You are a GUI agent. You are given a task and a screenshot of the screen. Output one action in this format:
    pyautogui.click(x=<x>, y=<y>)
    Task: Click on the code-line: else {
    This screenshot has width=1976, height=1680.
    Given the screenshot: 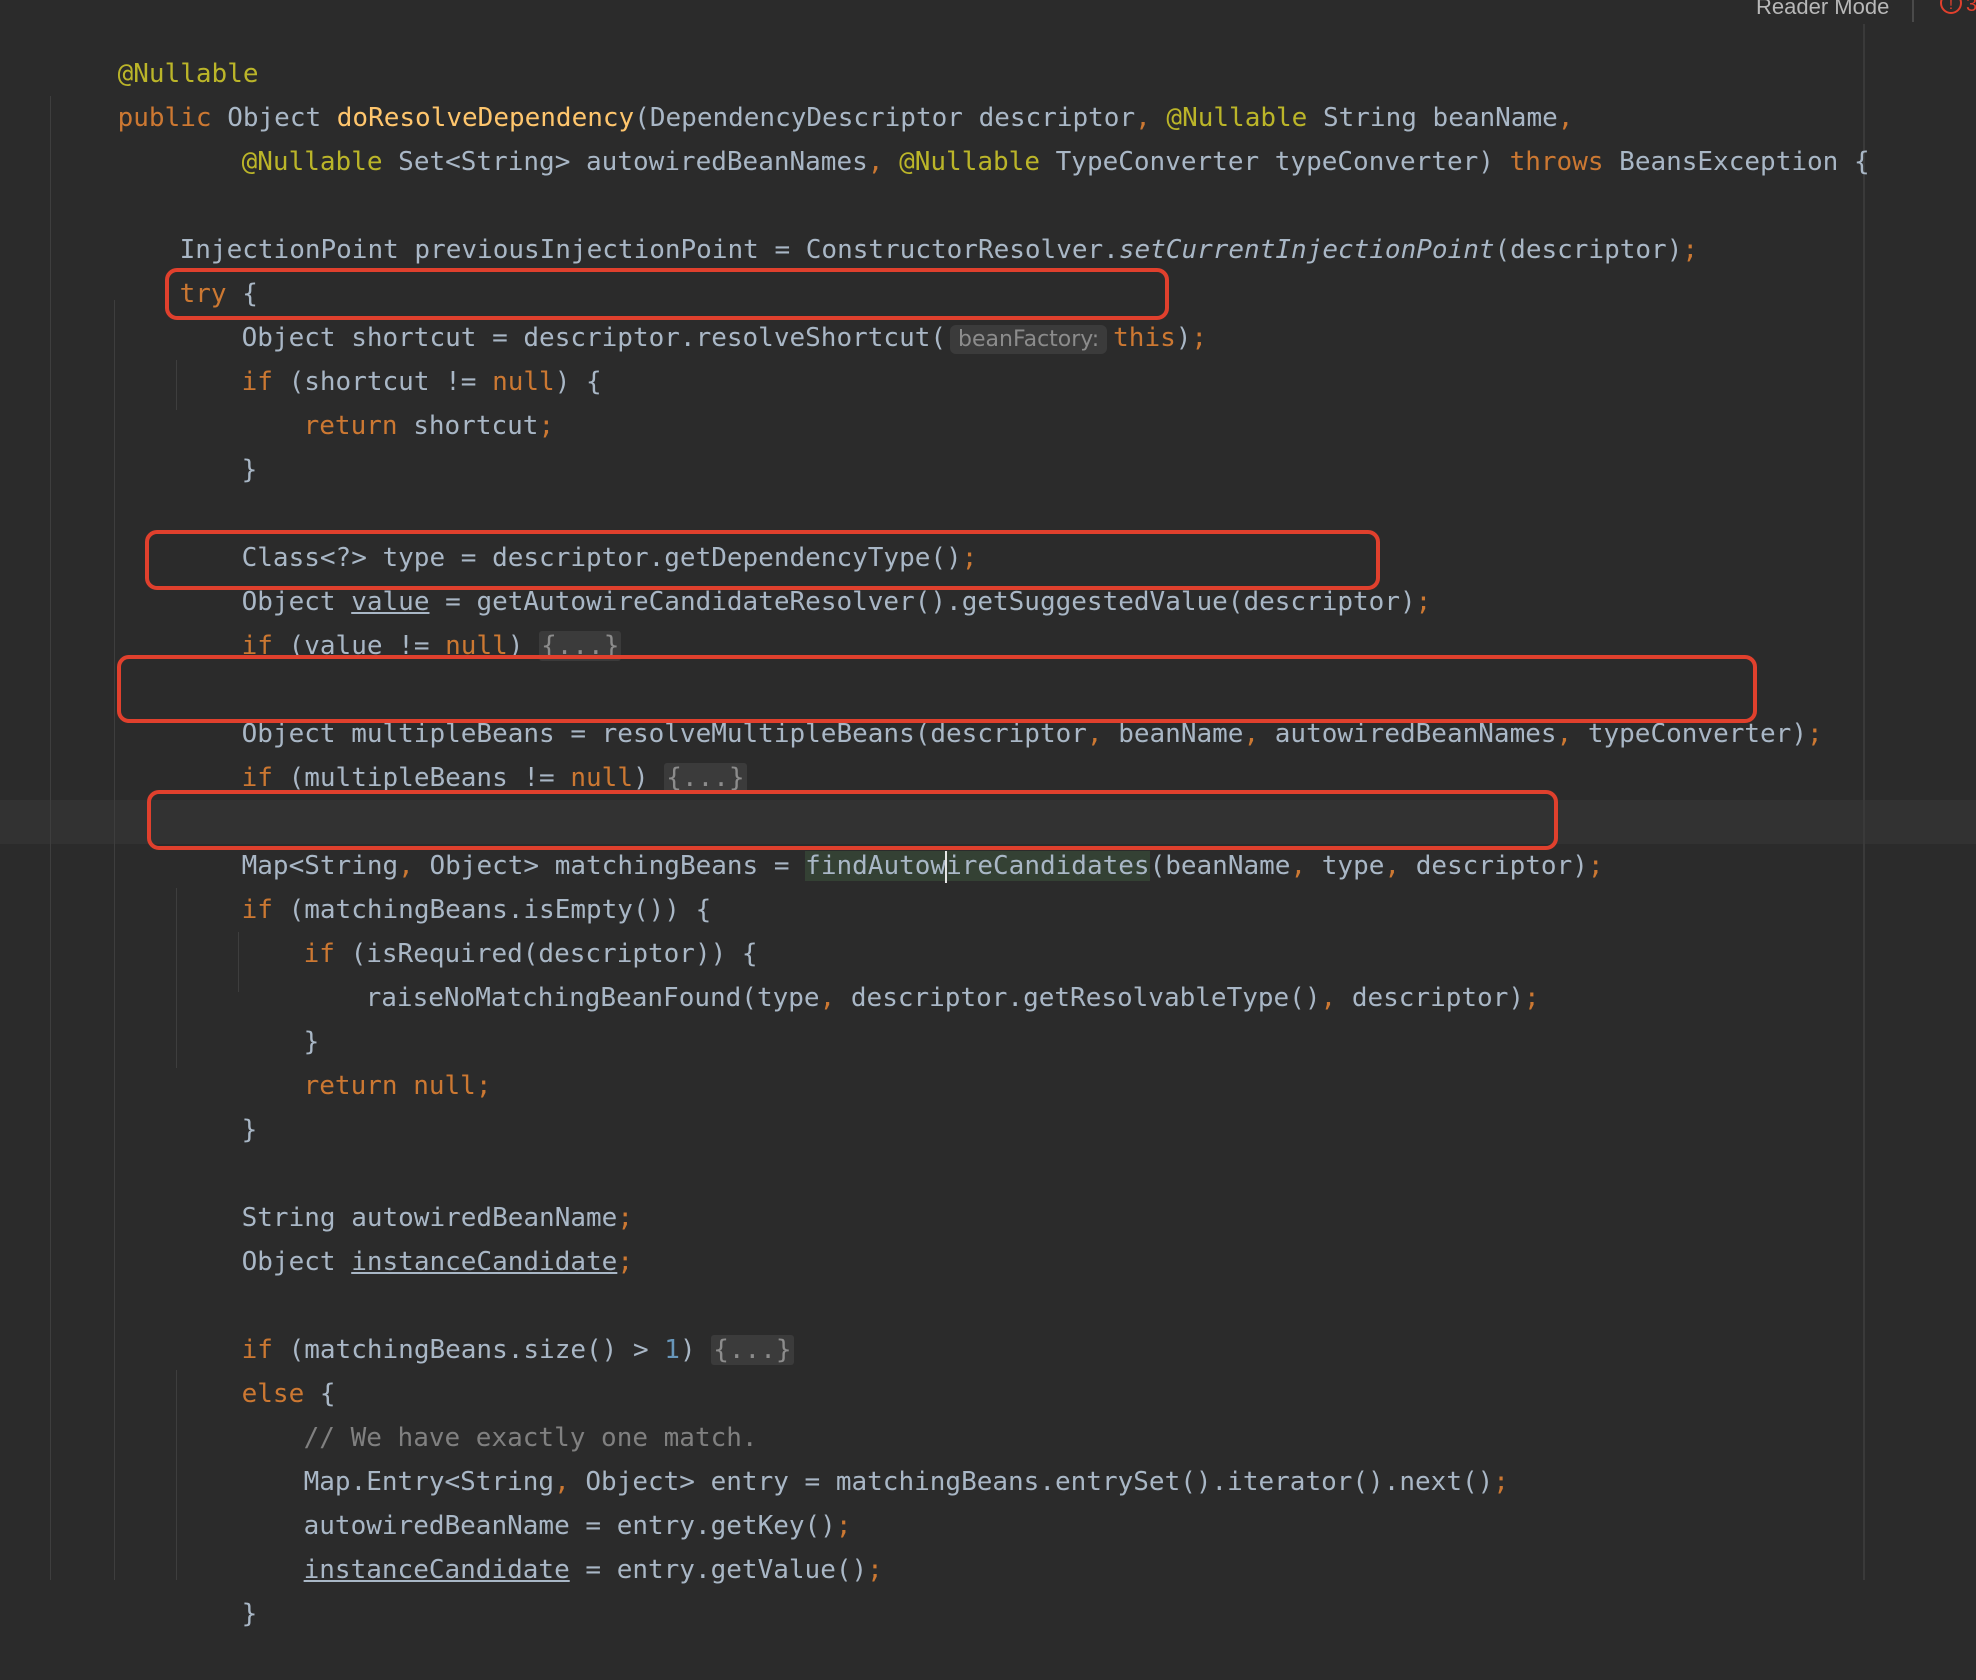 What is the action you would take?
    pyautogui.click(x=257, y=1368)
    